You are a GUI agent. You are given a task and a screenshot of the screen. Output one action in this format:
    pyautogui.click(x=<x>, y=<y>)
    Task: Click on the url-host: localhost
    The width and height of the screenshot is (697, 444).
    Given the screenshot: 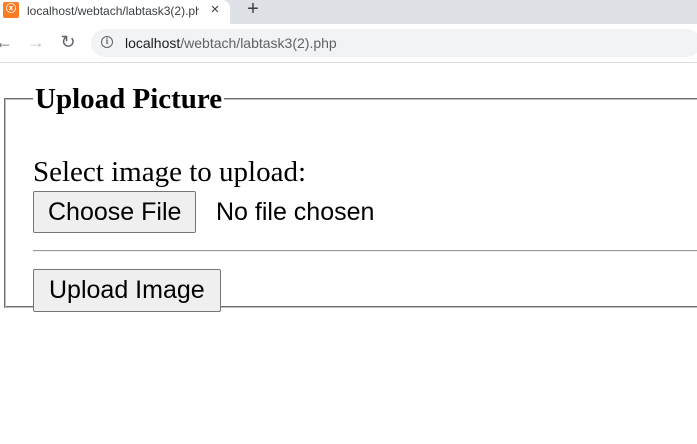 What is the action you would take?
    pyautogui.click(x=153, y=43)
    